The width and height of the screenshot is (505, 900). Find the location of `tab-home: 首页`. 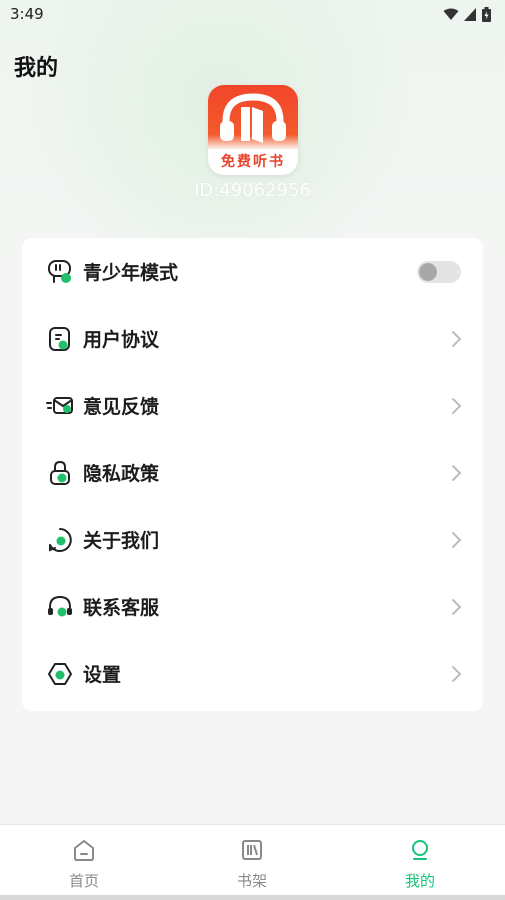

tab-home: 首页 is located at coordinates (84, 860).